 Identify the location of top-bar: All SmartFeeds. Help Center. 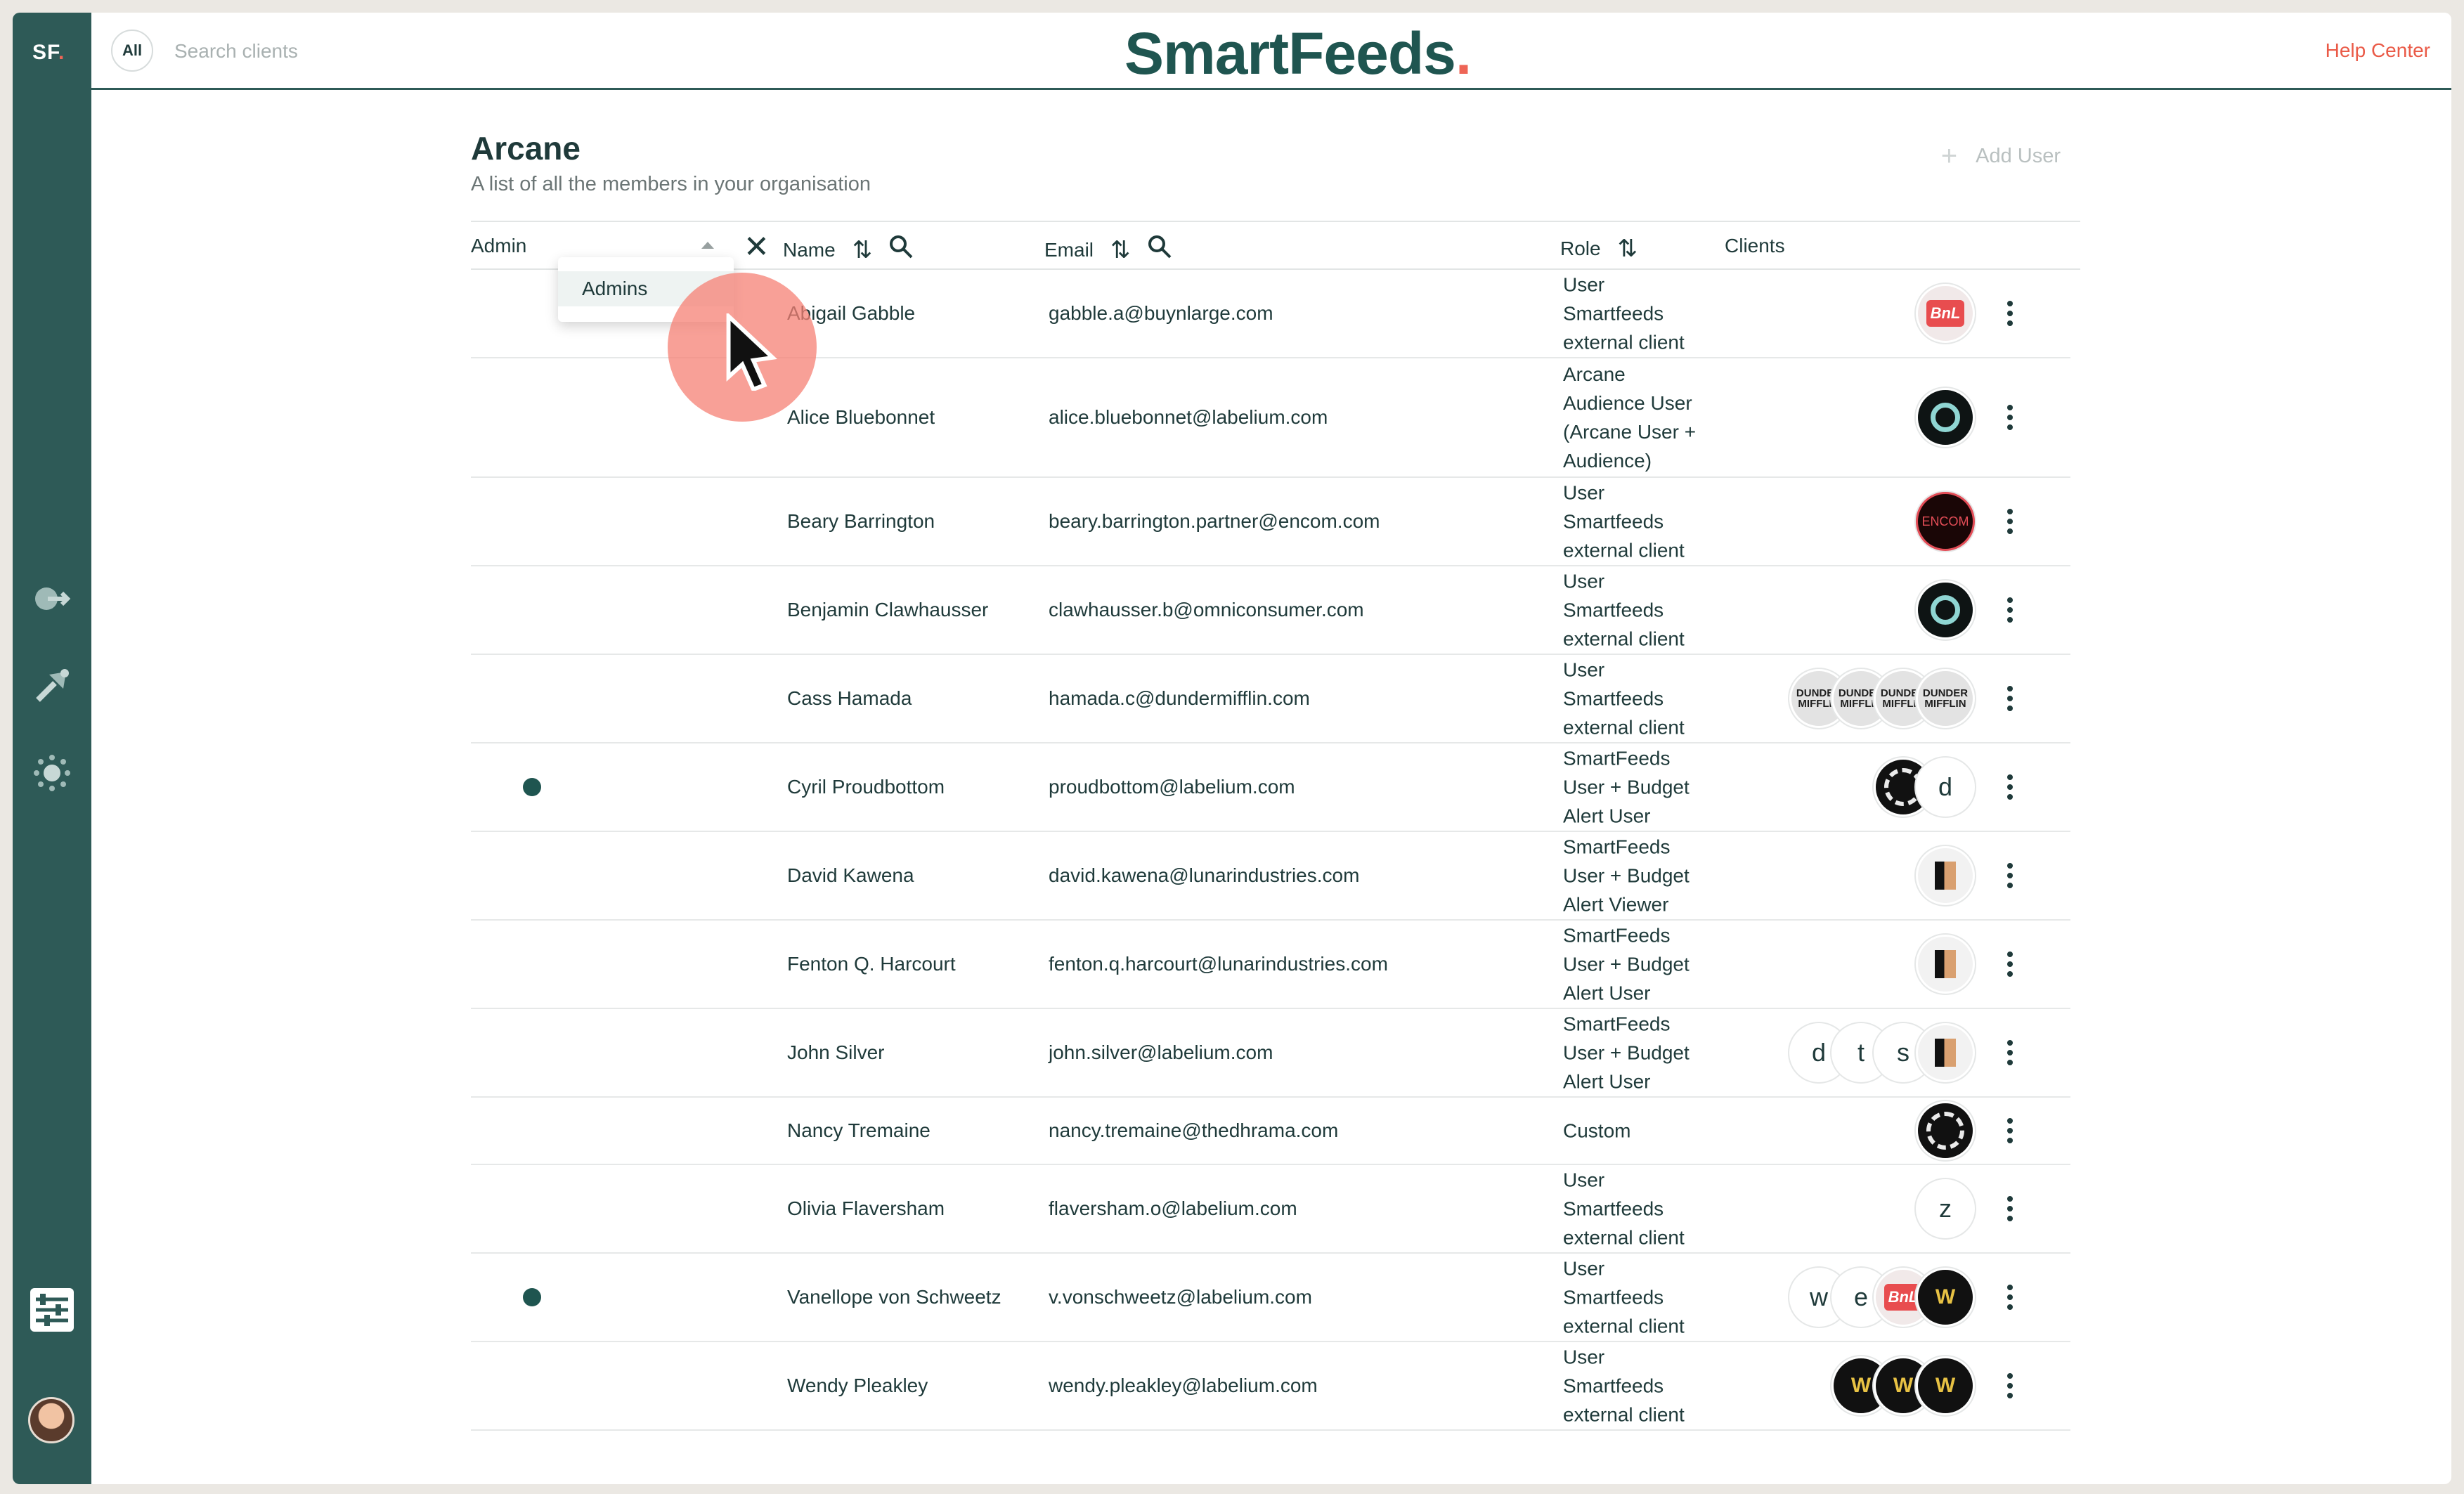
(1271, 51).